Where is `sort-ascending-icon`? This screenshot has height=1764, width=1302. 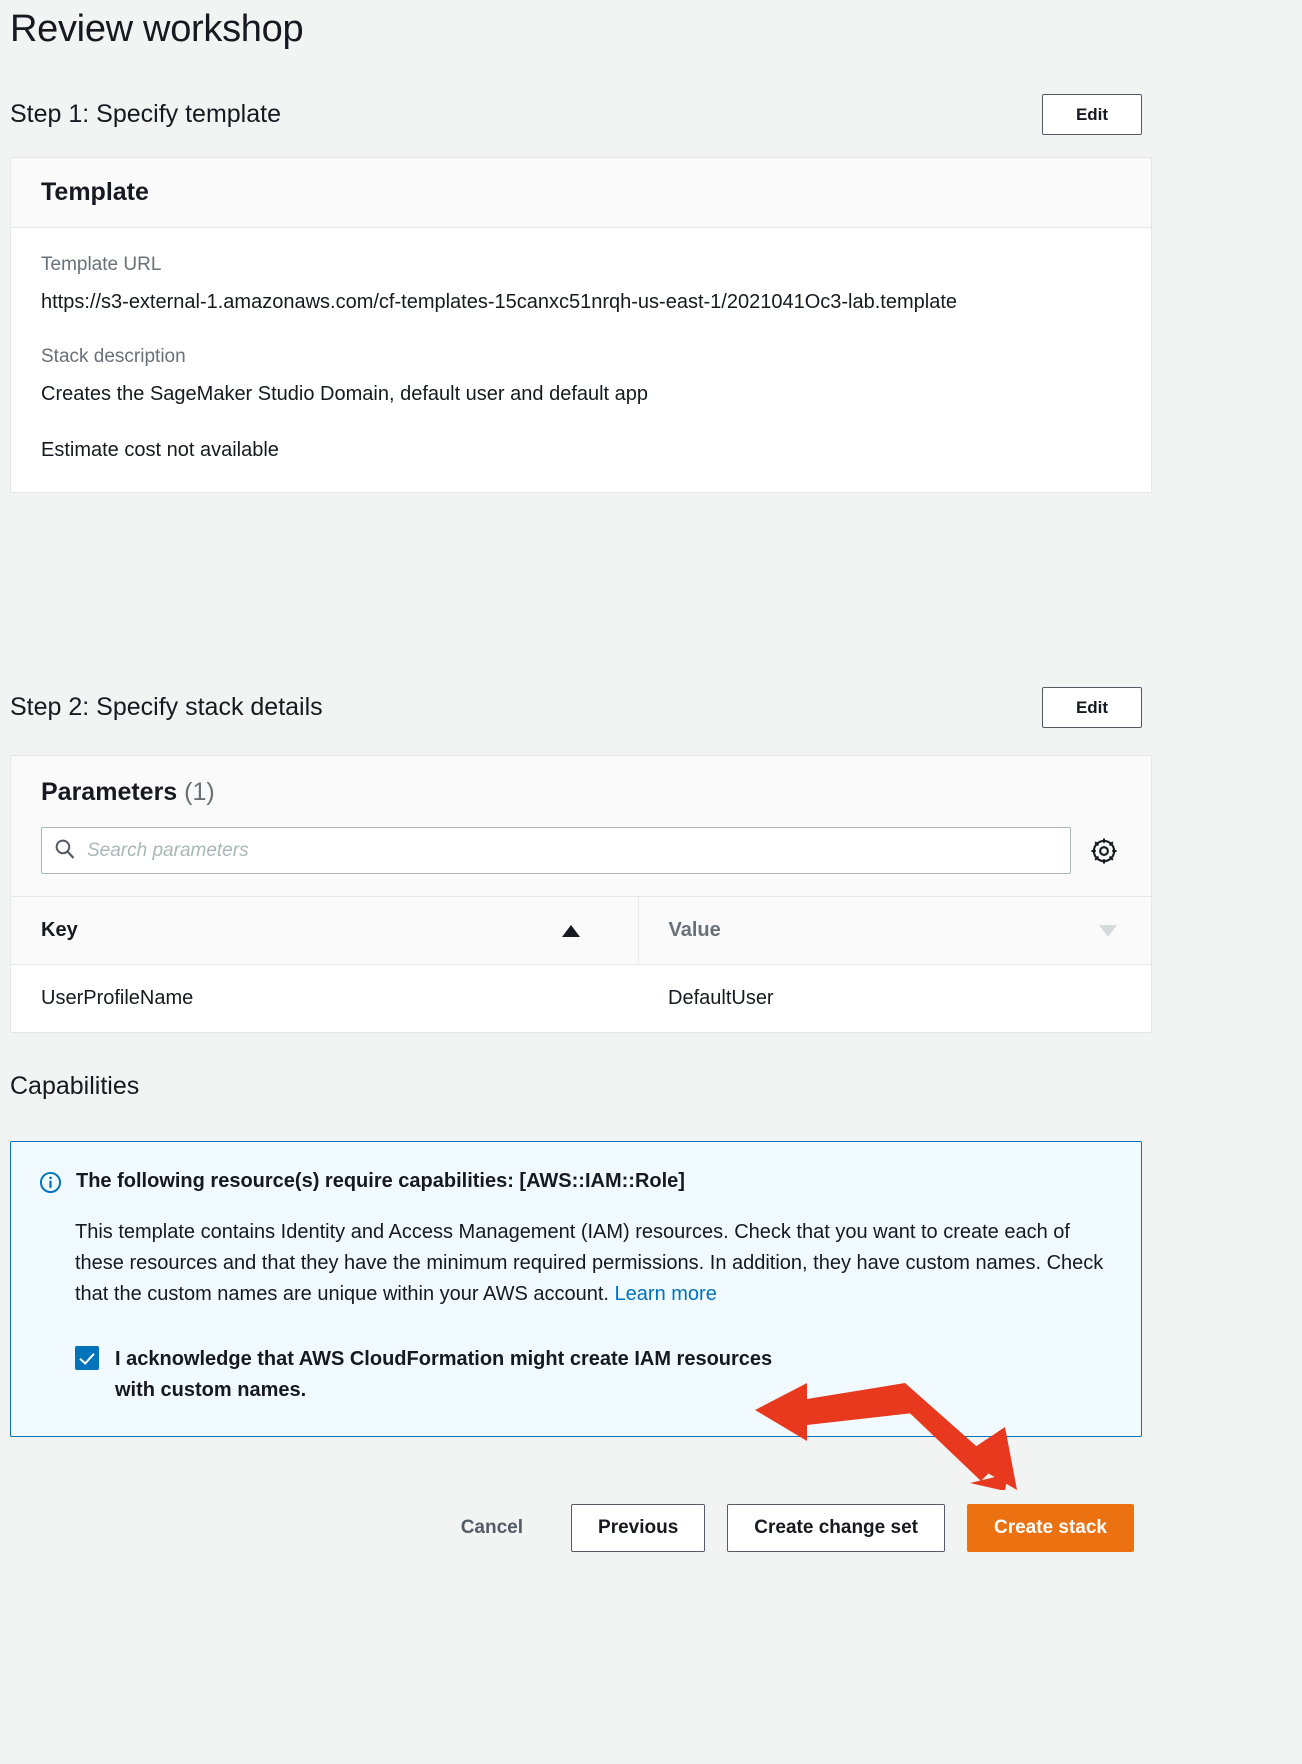
sort-ascending-icon is located at coordinates (570, 930).